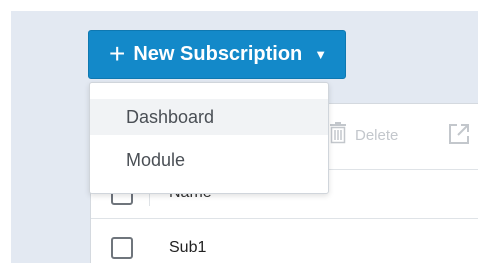 This screenshot has width=478, height=263. Describe the element at coordinates (209, 160) in the screenshot. I see `menu-item-module: Module` at that location.